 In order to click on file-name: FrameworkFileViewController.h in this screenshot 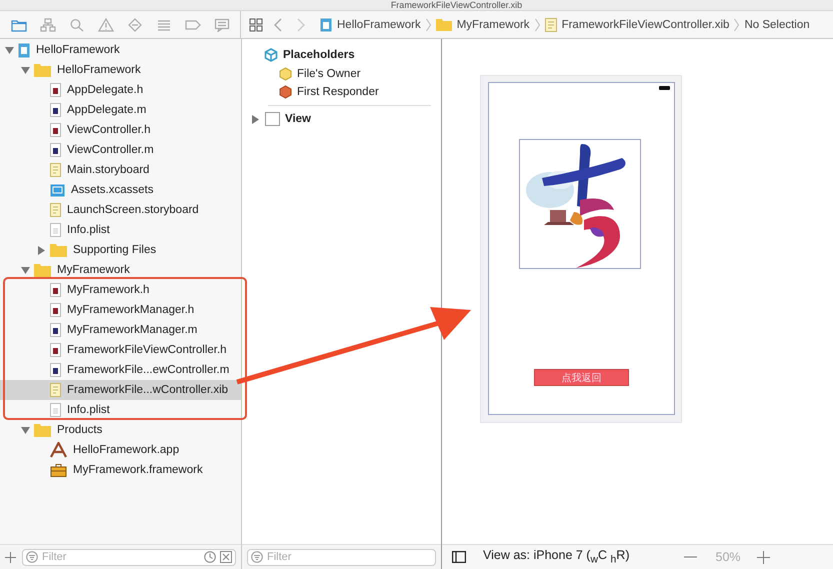, I will do `click(147, 350)`.